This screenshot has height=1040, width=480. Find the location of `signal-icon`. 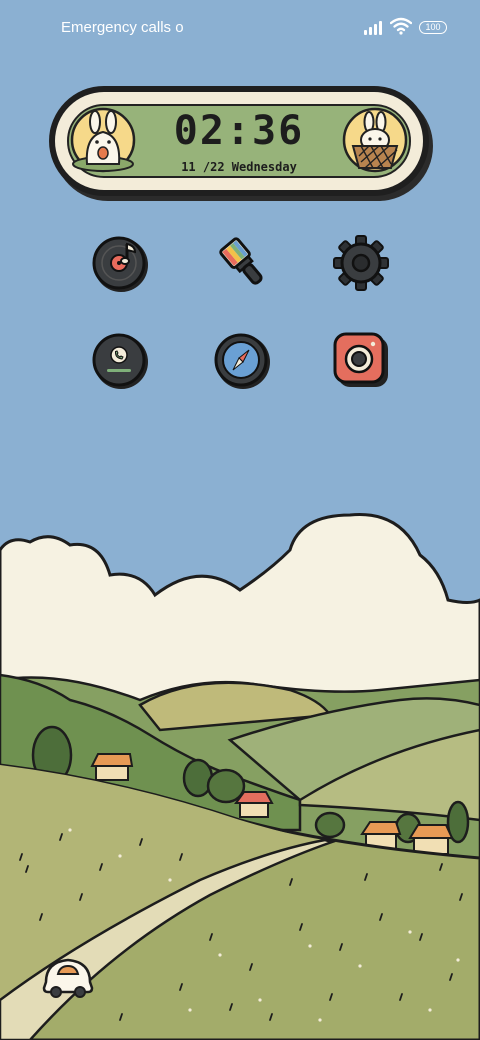

signal-icon is located at coordinates (375, 28).